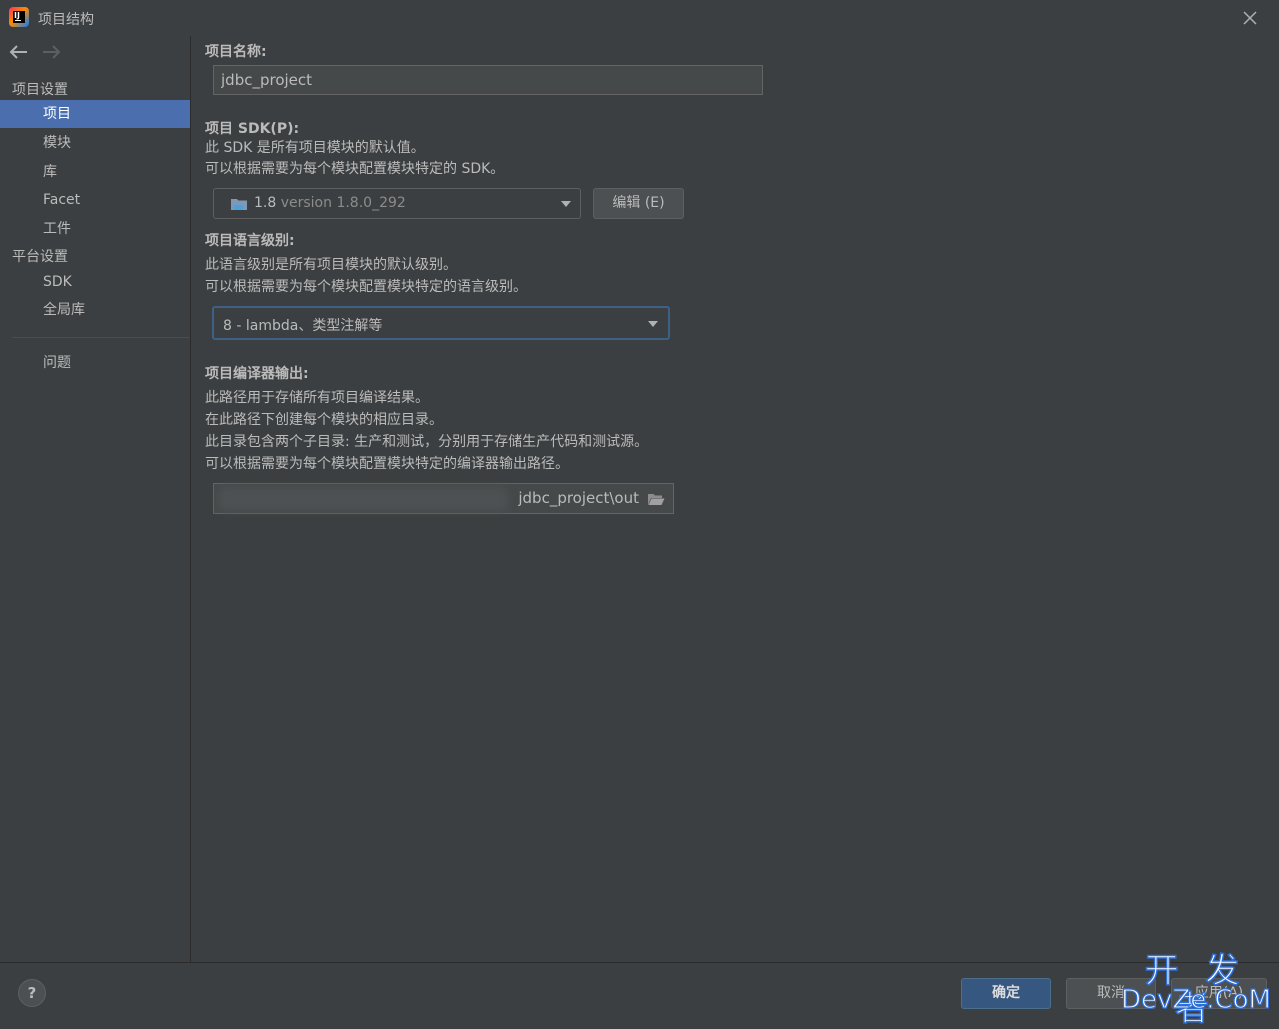  Describe the element at coordinates (19, 17) in the screenshot. I see `intellij-logo-icon: IJ` at that location.